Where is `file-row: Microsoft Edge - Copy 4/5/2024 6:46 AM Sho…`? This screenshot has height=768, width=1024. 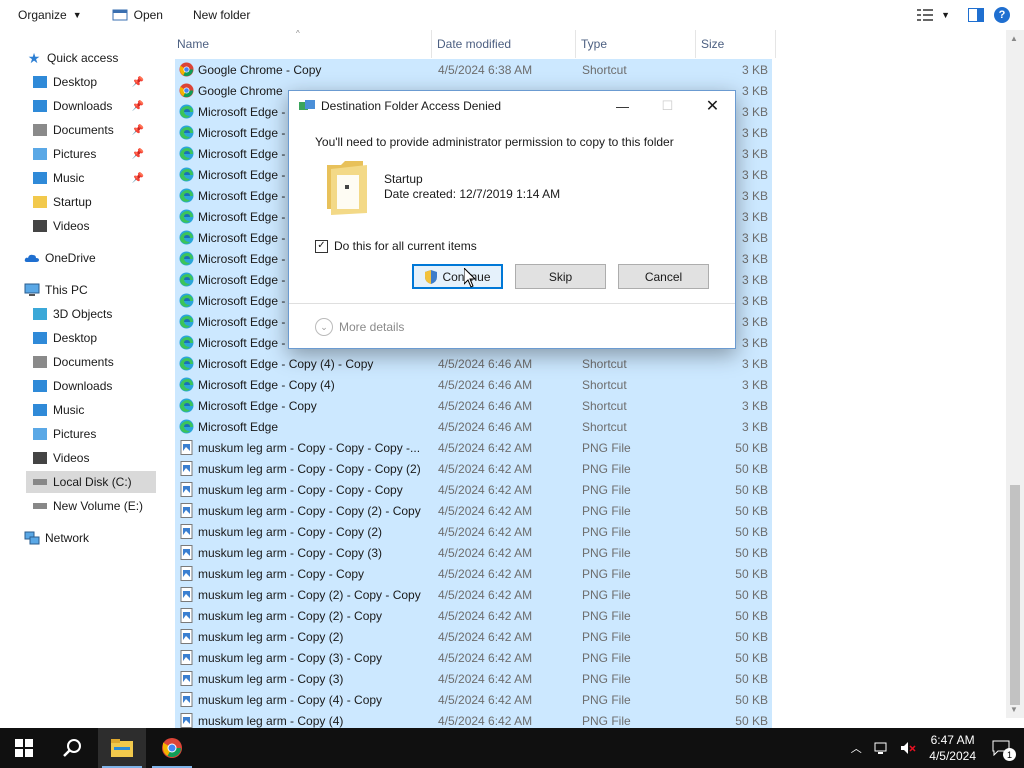
file-row: Microsoft Edge - Copy 4/5/2024 6:46 AM Sho… is located at coordinates (473, 405).